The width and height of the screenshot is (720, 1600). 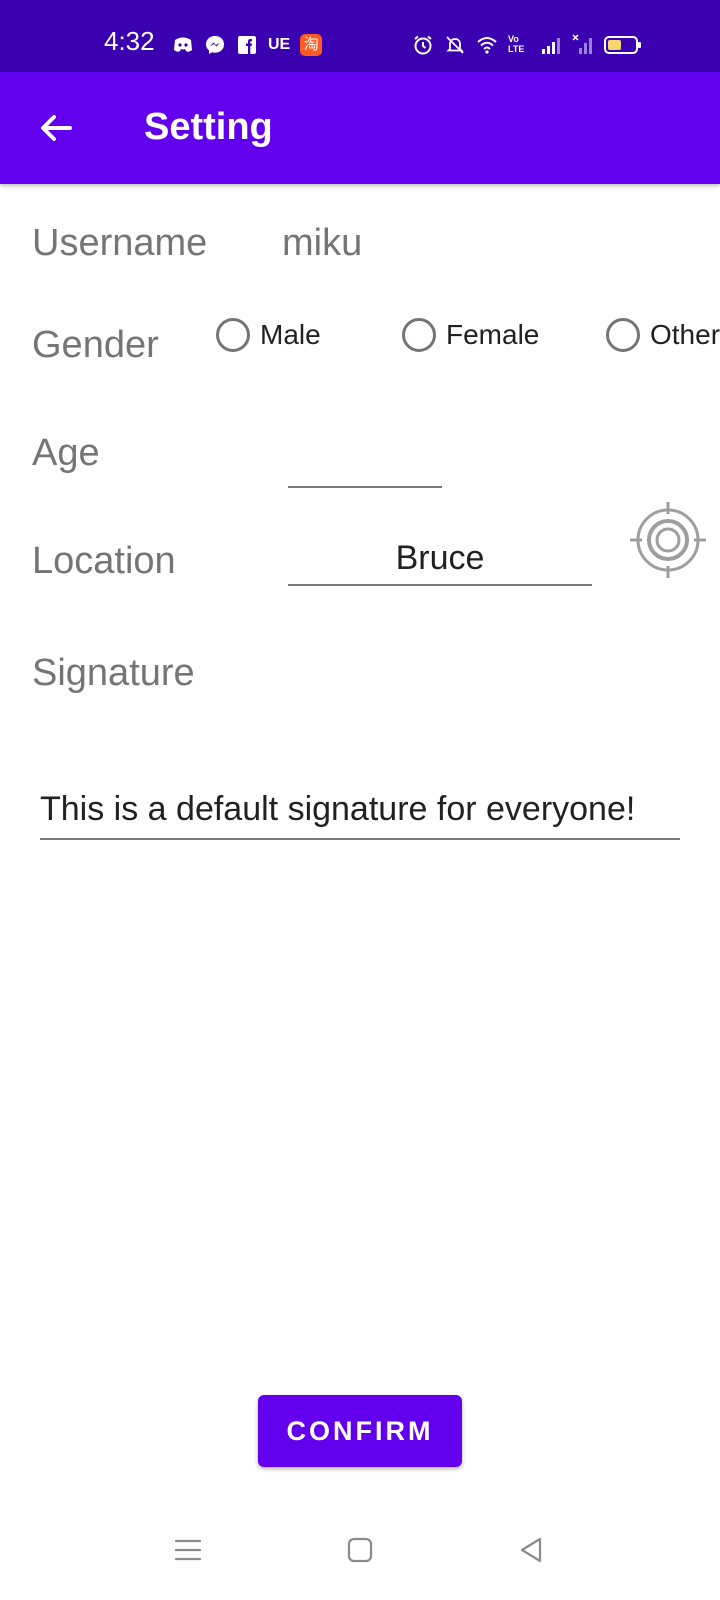 I want to click on age-input, so click(x=365, y=462).